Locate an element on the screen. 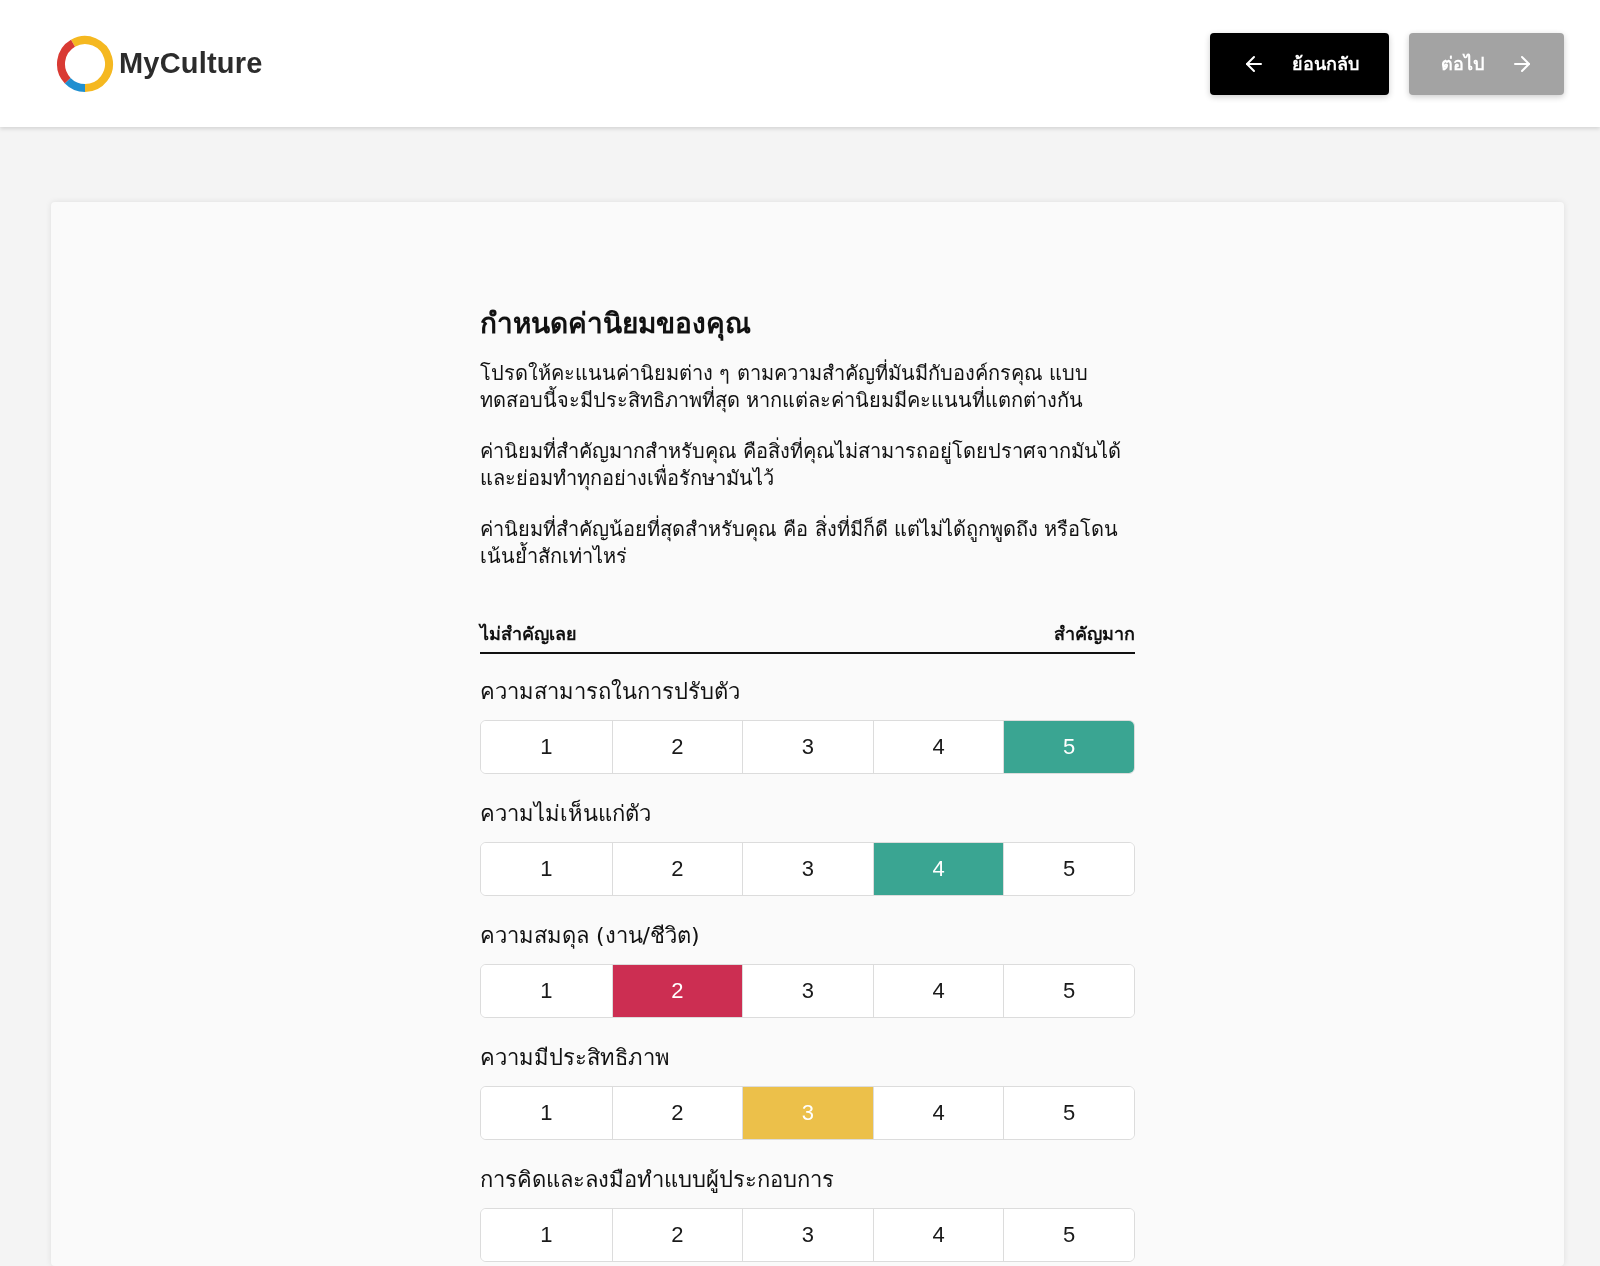 Image resolution: width=1600 pixels, height=1266 pixels. scale-low-label: ไม่สำคัญเลย is located at coordinates (528, 634).